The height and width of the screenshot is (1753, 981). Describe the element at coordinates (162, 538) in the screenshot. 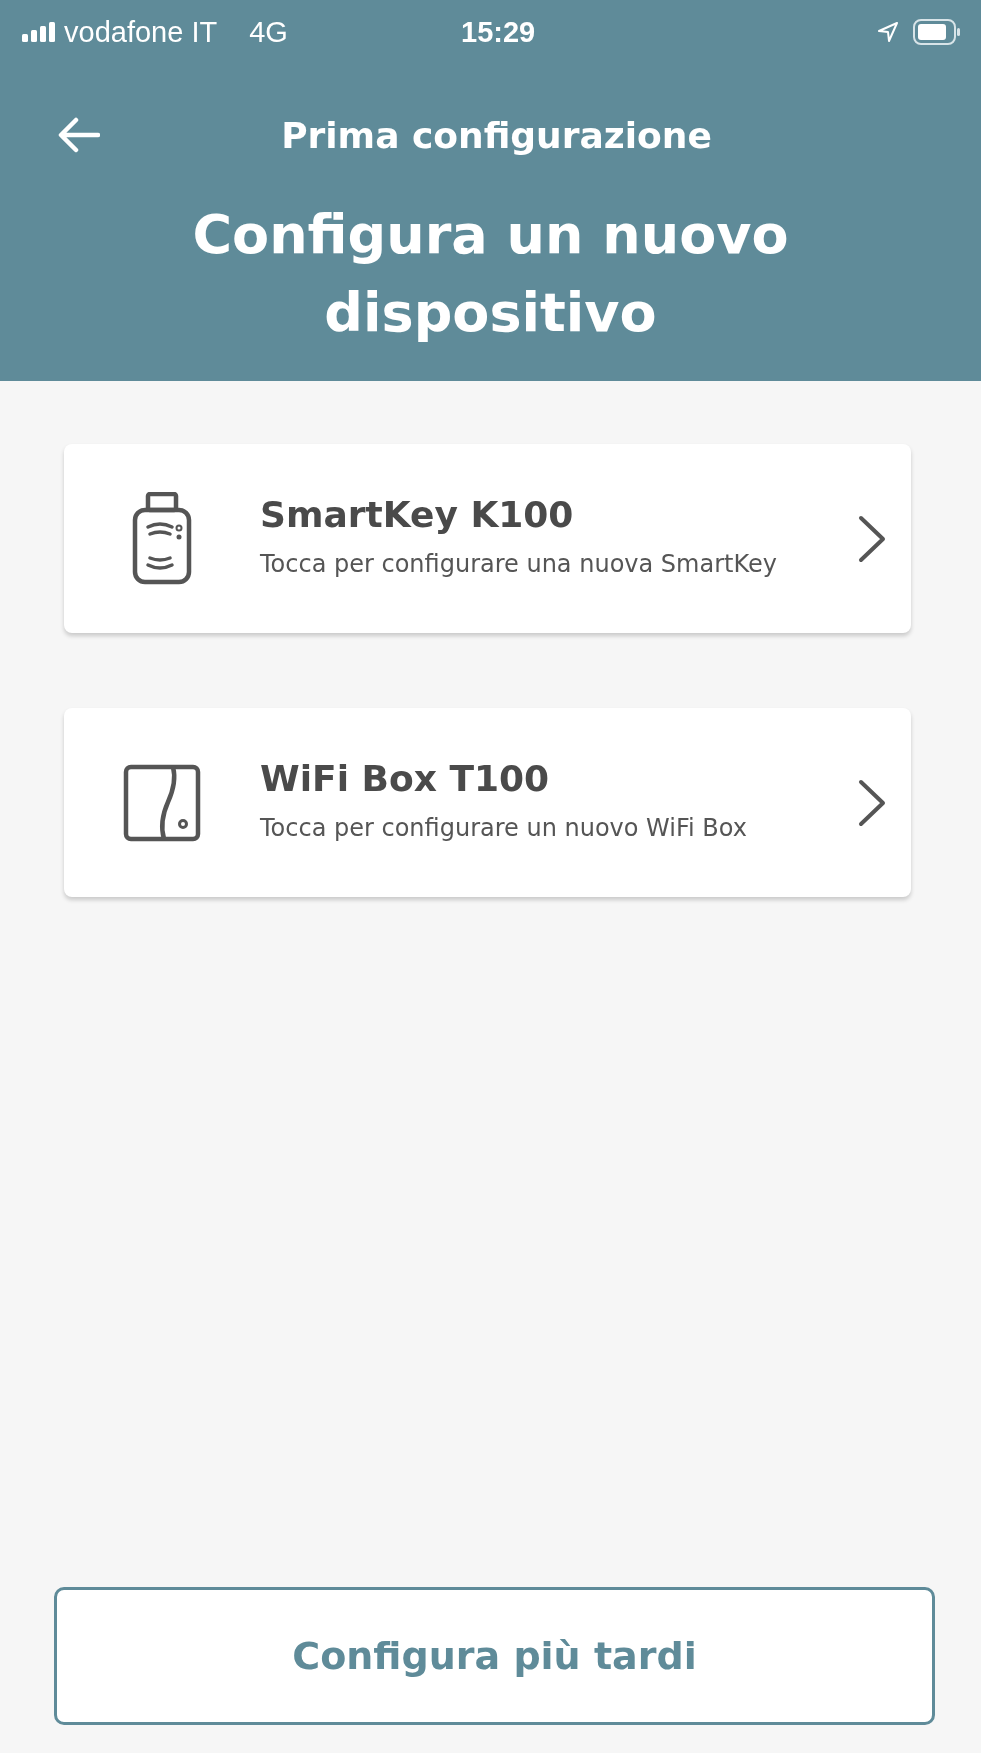

I see `usb-key-icon` at that location.